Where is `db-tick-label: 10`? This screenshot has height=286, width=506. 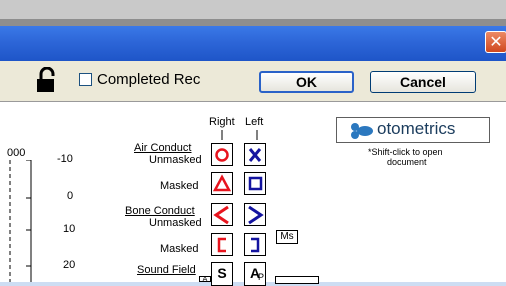
db-tick-label: 10 is located at coordinates (69, 229).